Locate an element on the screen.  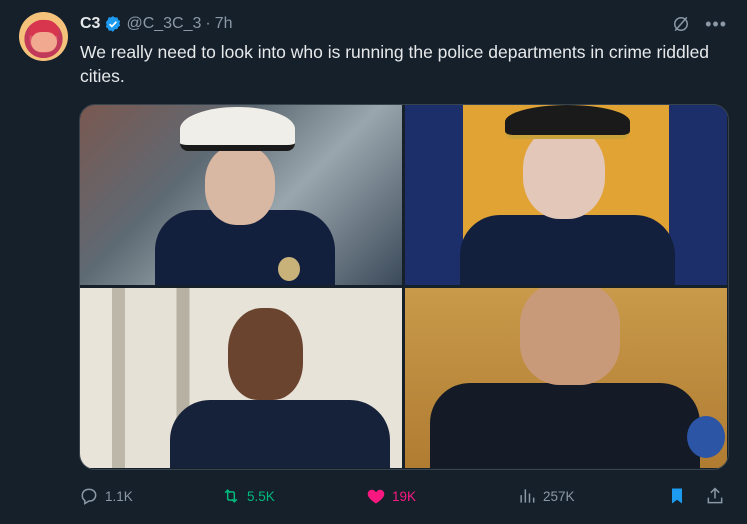
reply-icon is located at coordinates (89, 496).